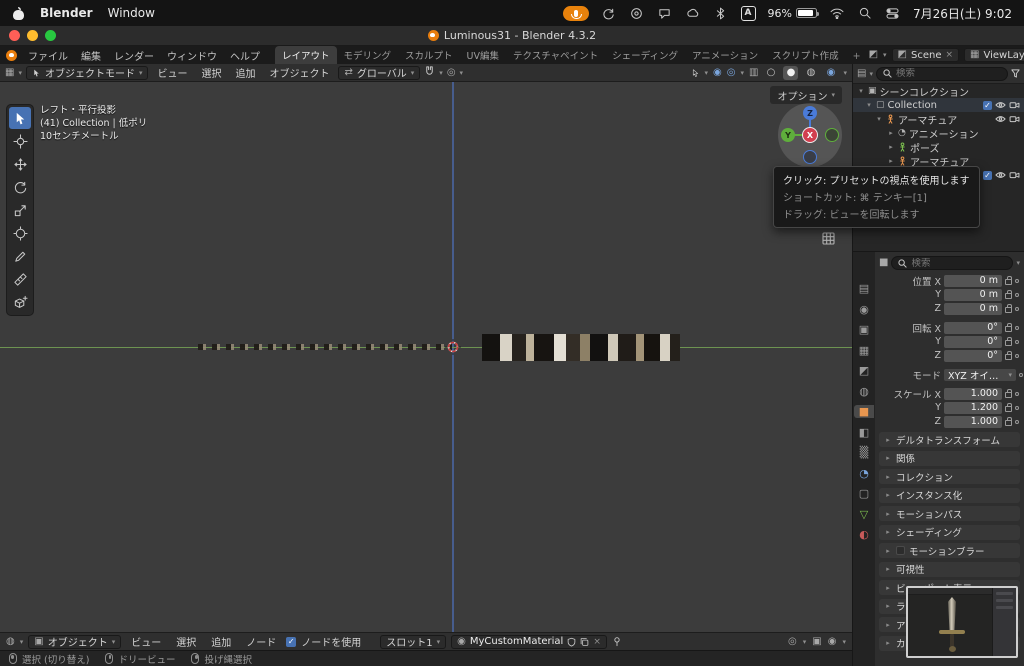  I want to click on mode-dropdown: オブジェクトモード ▾, so click(87, 72).